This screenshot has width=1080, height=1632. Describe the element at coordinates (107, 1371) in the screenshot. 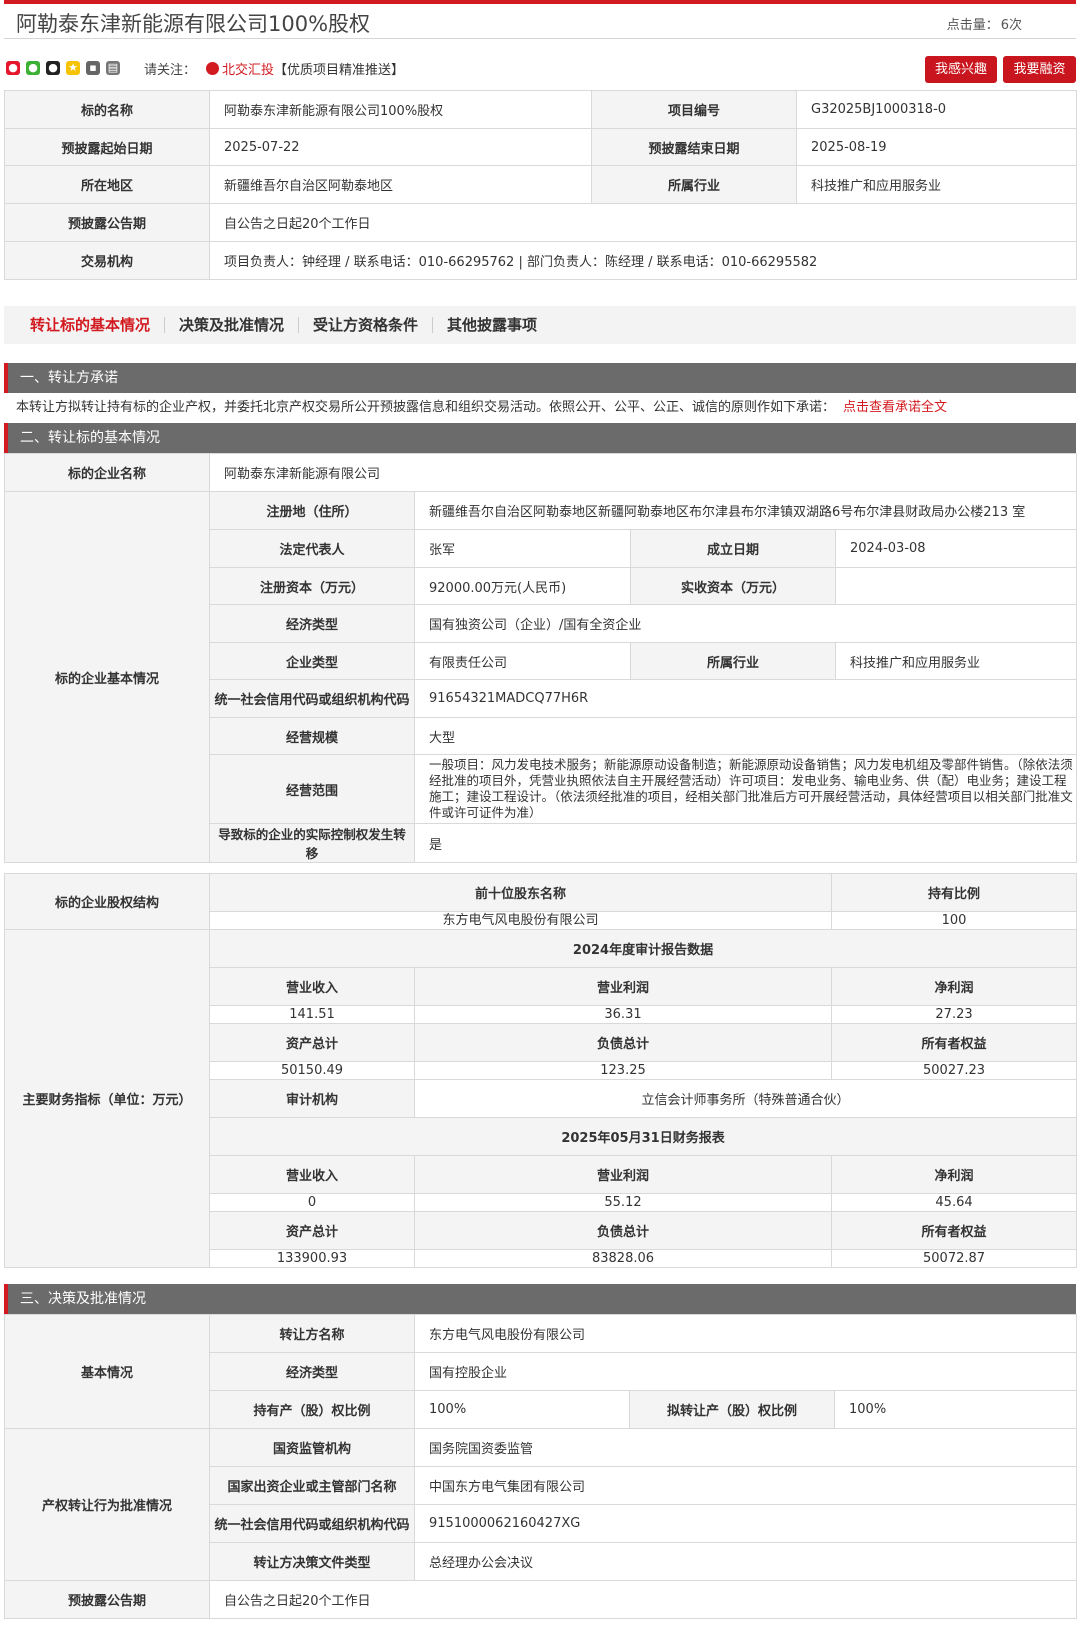

I see `label-cell: 基本情况` at that location.